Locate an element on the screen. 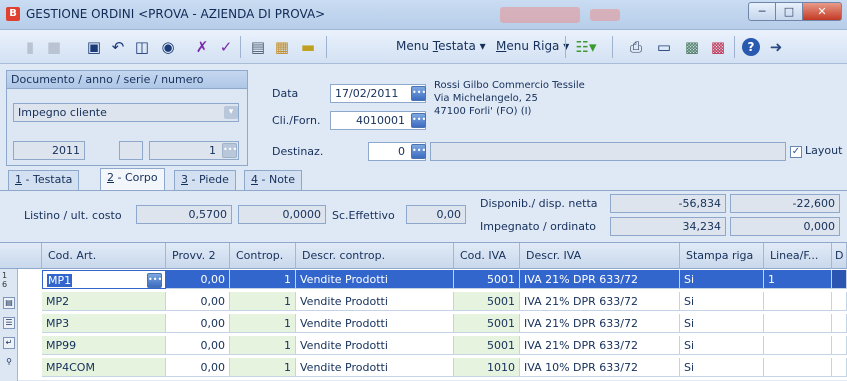 Image resolution: width=847 pixels, height=381 pixels. menu-riga: Menu Riga ▾ is located at coordinates (532, 46).